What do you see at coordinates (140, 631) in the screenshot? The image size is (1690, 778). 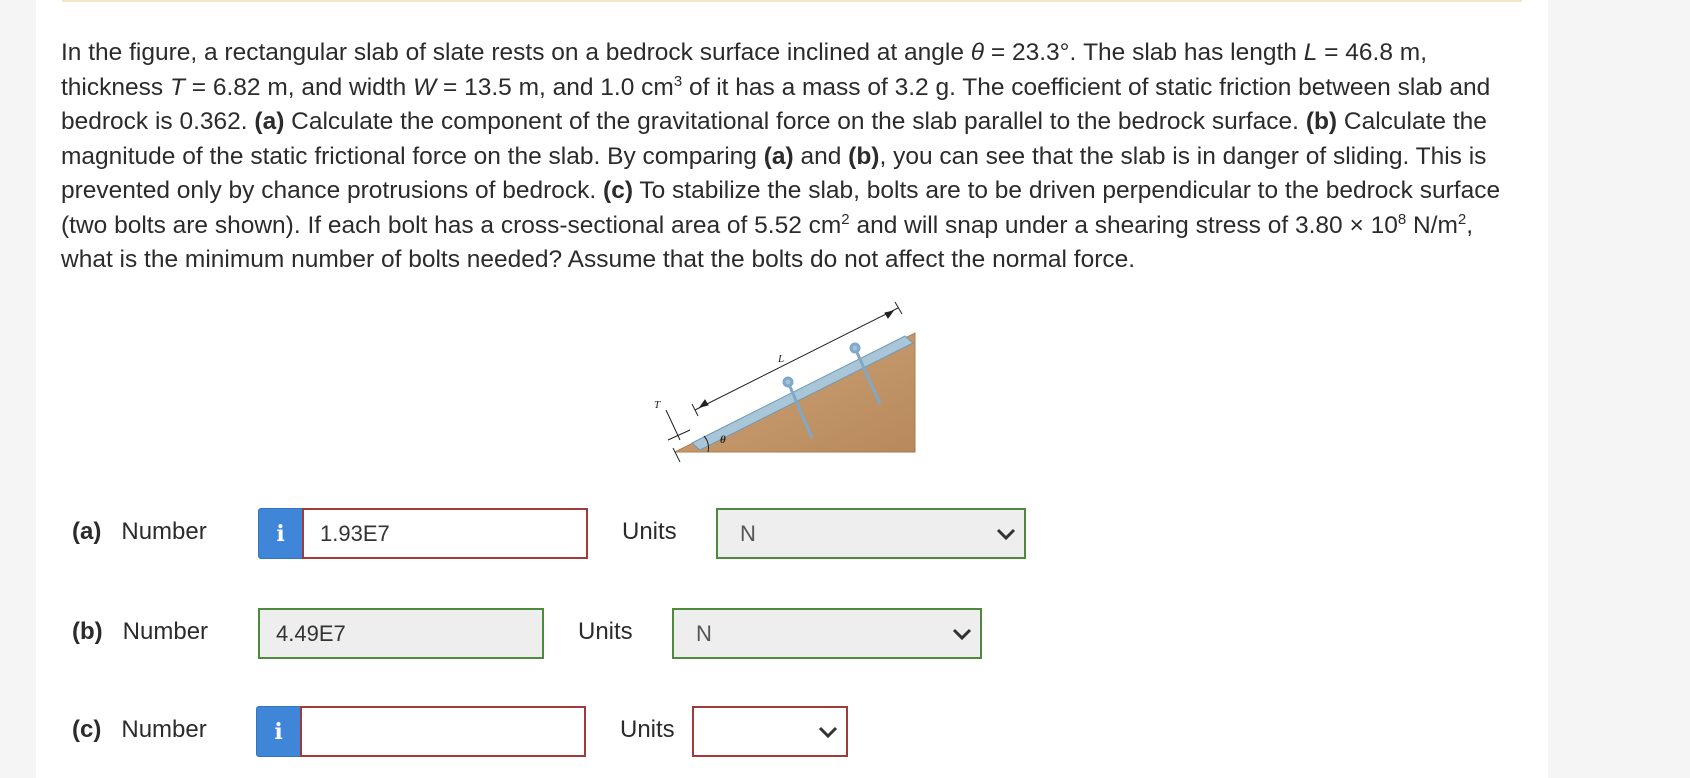 I see `row-b-label: (b) Number` at bounding box center [140, 631].